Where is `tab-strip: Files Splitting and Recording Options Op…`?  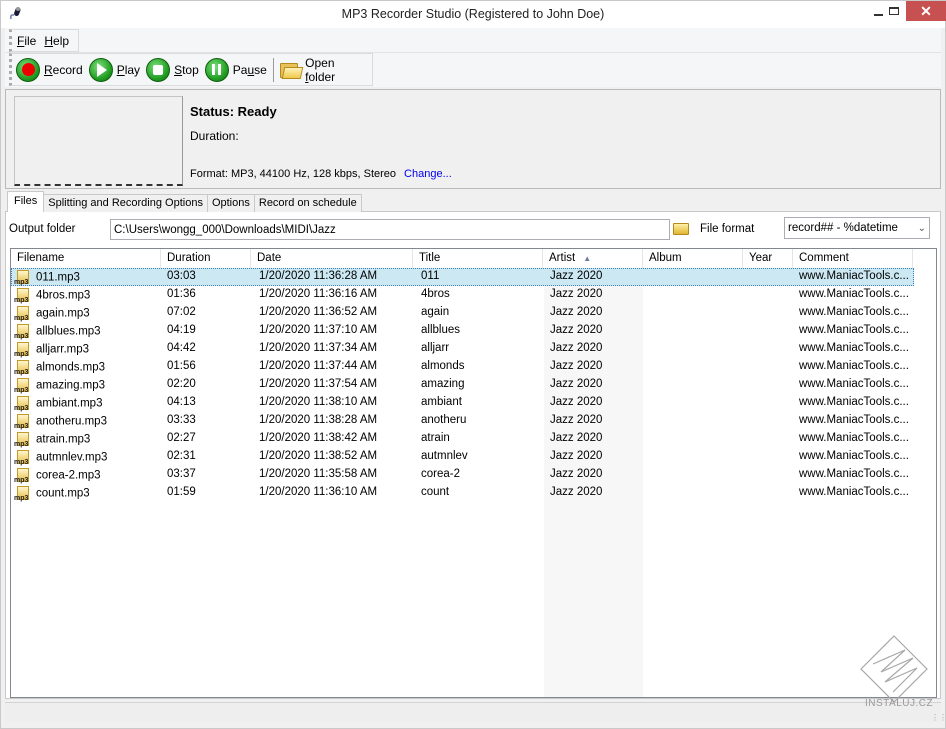 tab-strip: Files Splitting and Recording Options Op… is located at coordinates (184, 201).